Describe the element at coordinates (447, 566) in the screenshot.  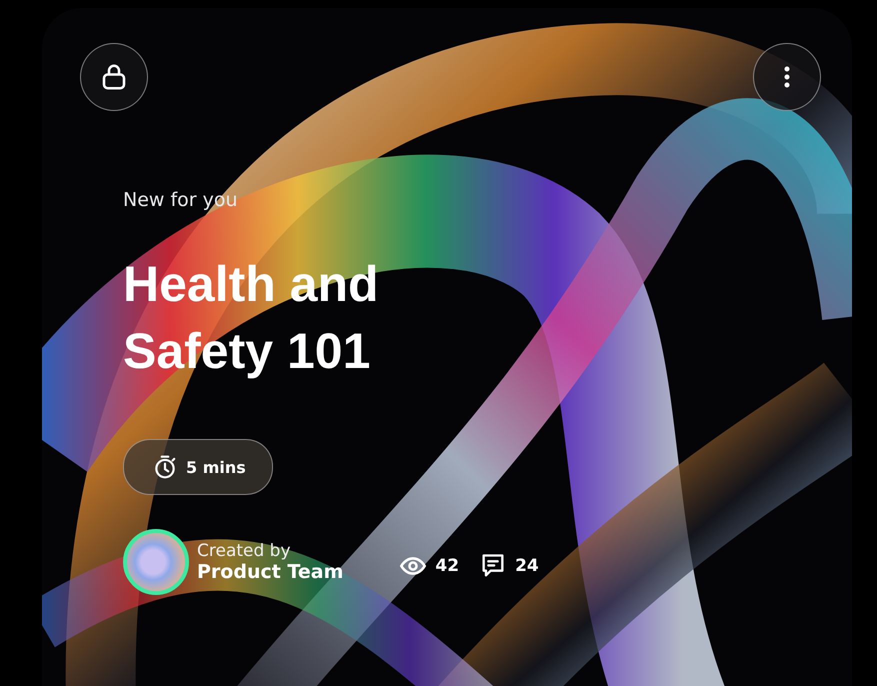
I see `stat-count: 42` at that location.